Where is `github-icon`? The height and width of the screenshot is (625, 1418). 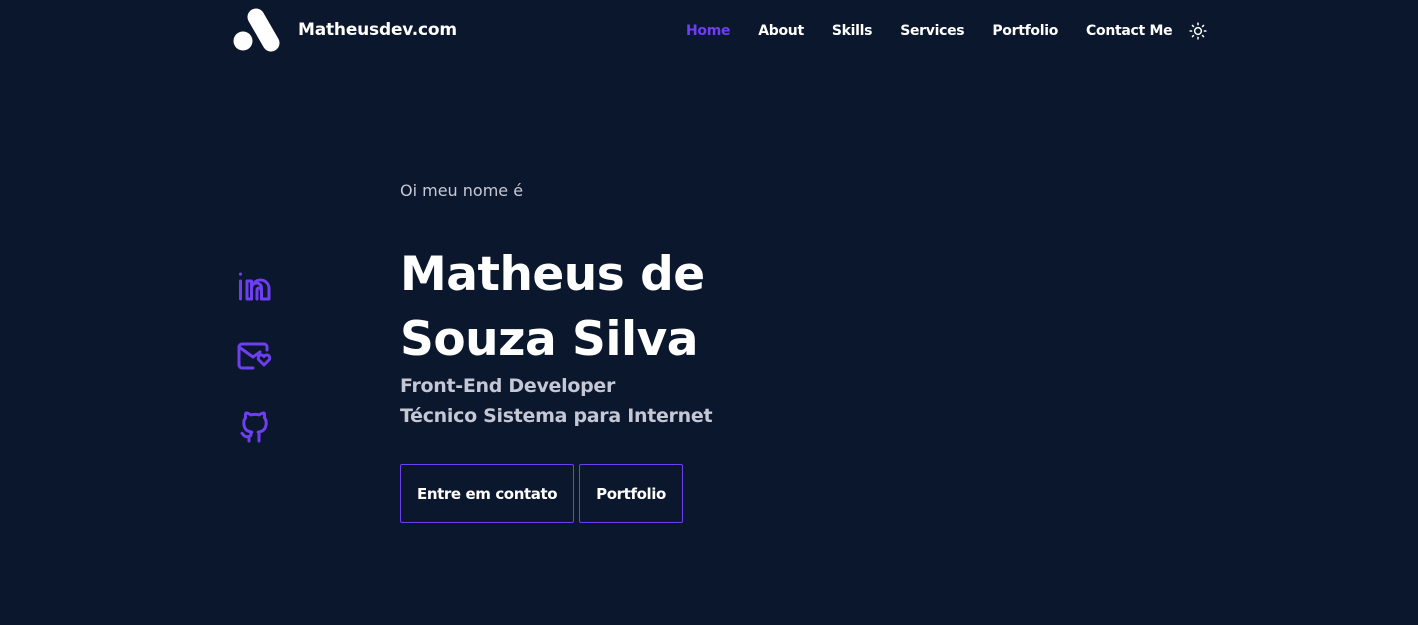 github-icon is located at coordinates (254, 427).